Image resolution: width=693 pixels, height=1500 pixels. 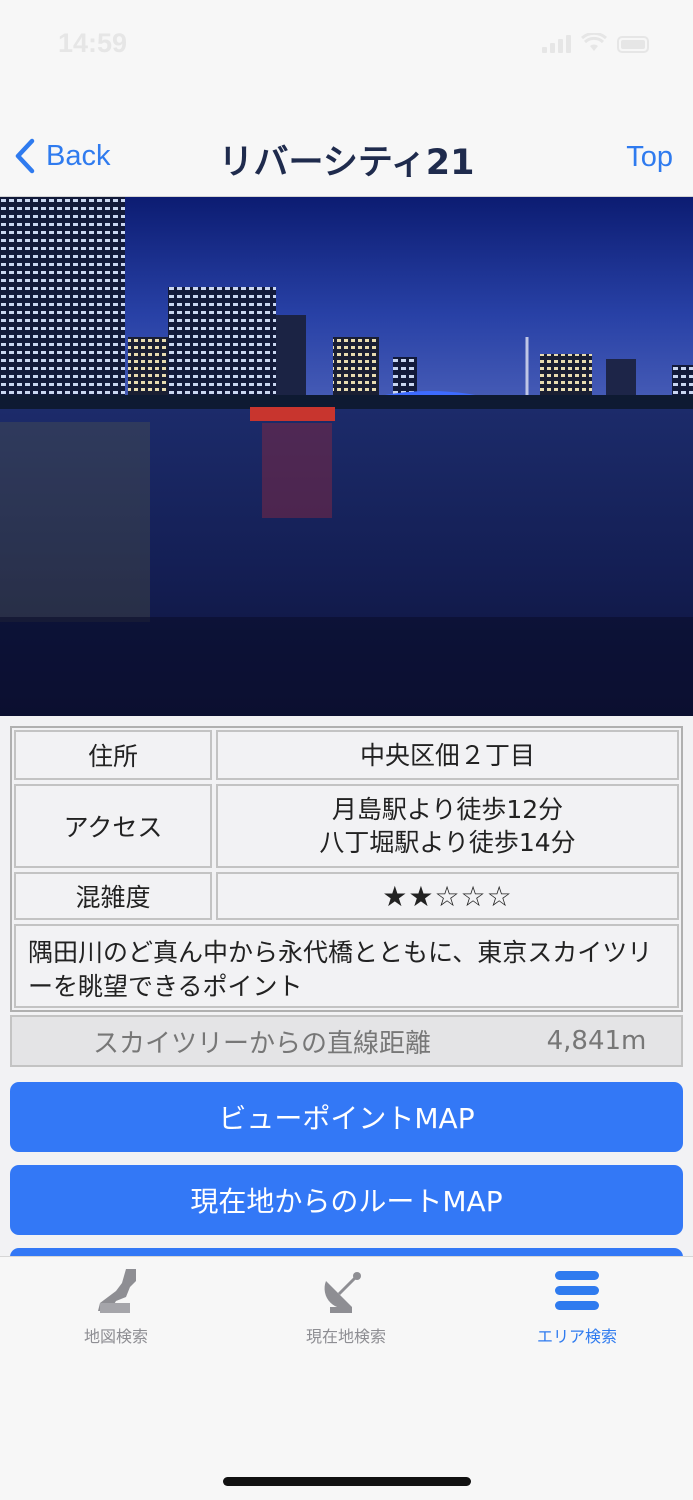 I want to click on distance-value: 4,841m, so click(x=596, y=1041).